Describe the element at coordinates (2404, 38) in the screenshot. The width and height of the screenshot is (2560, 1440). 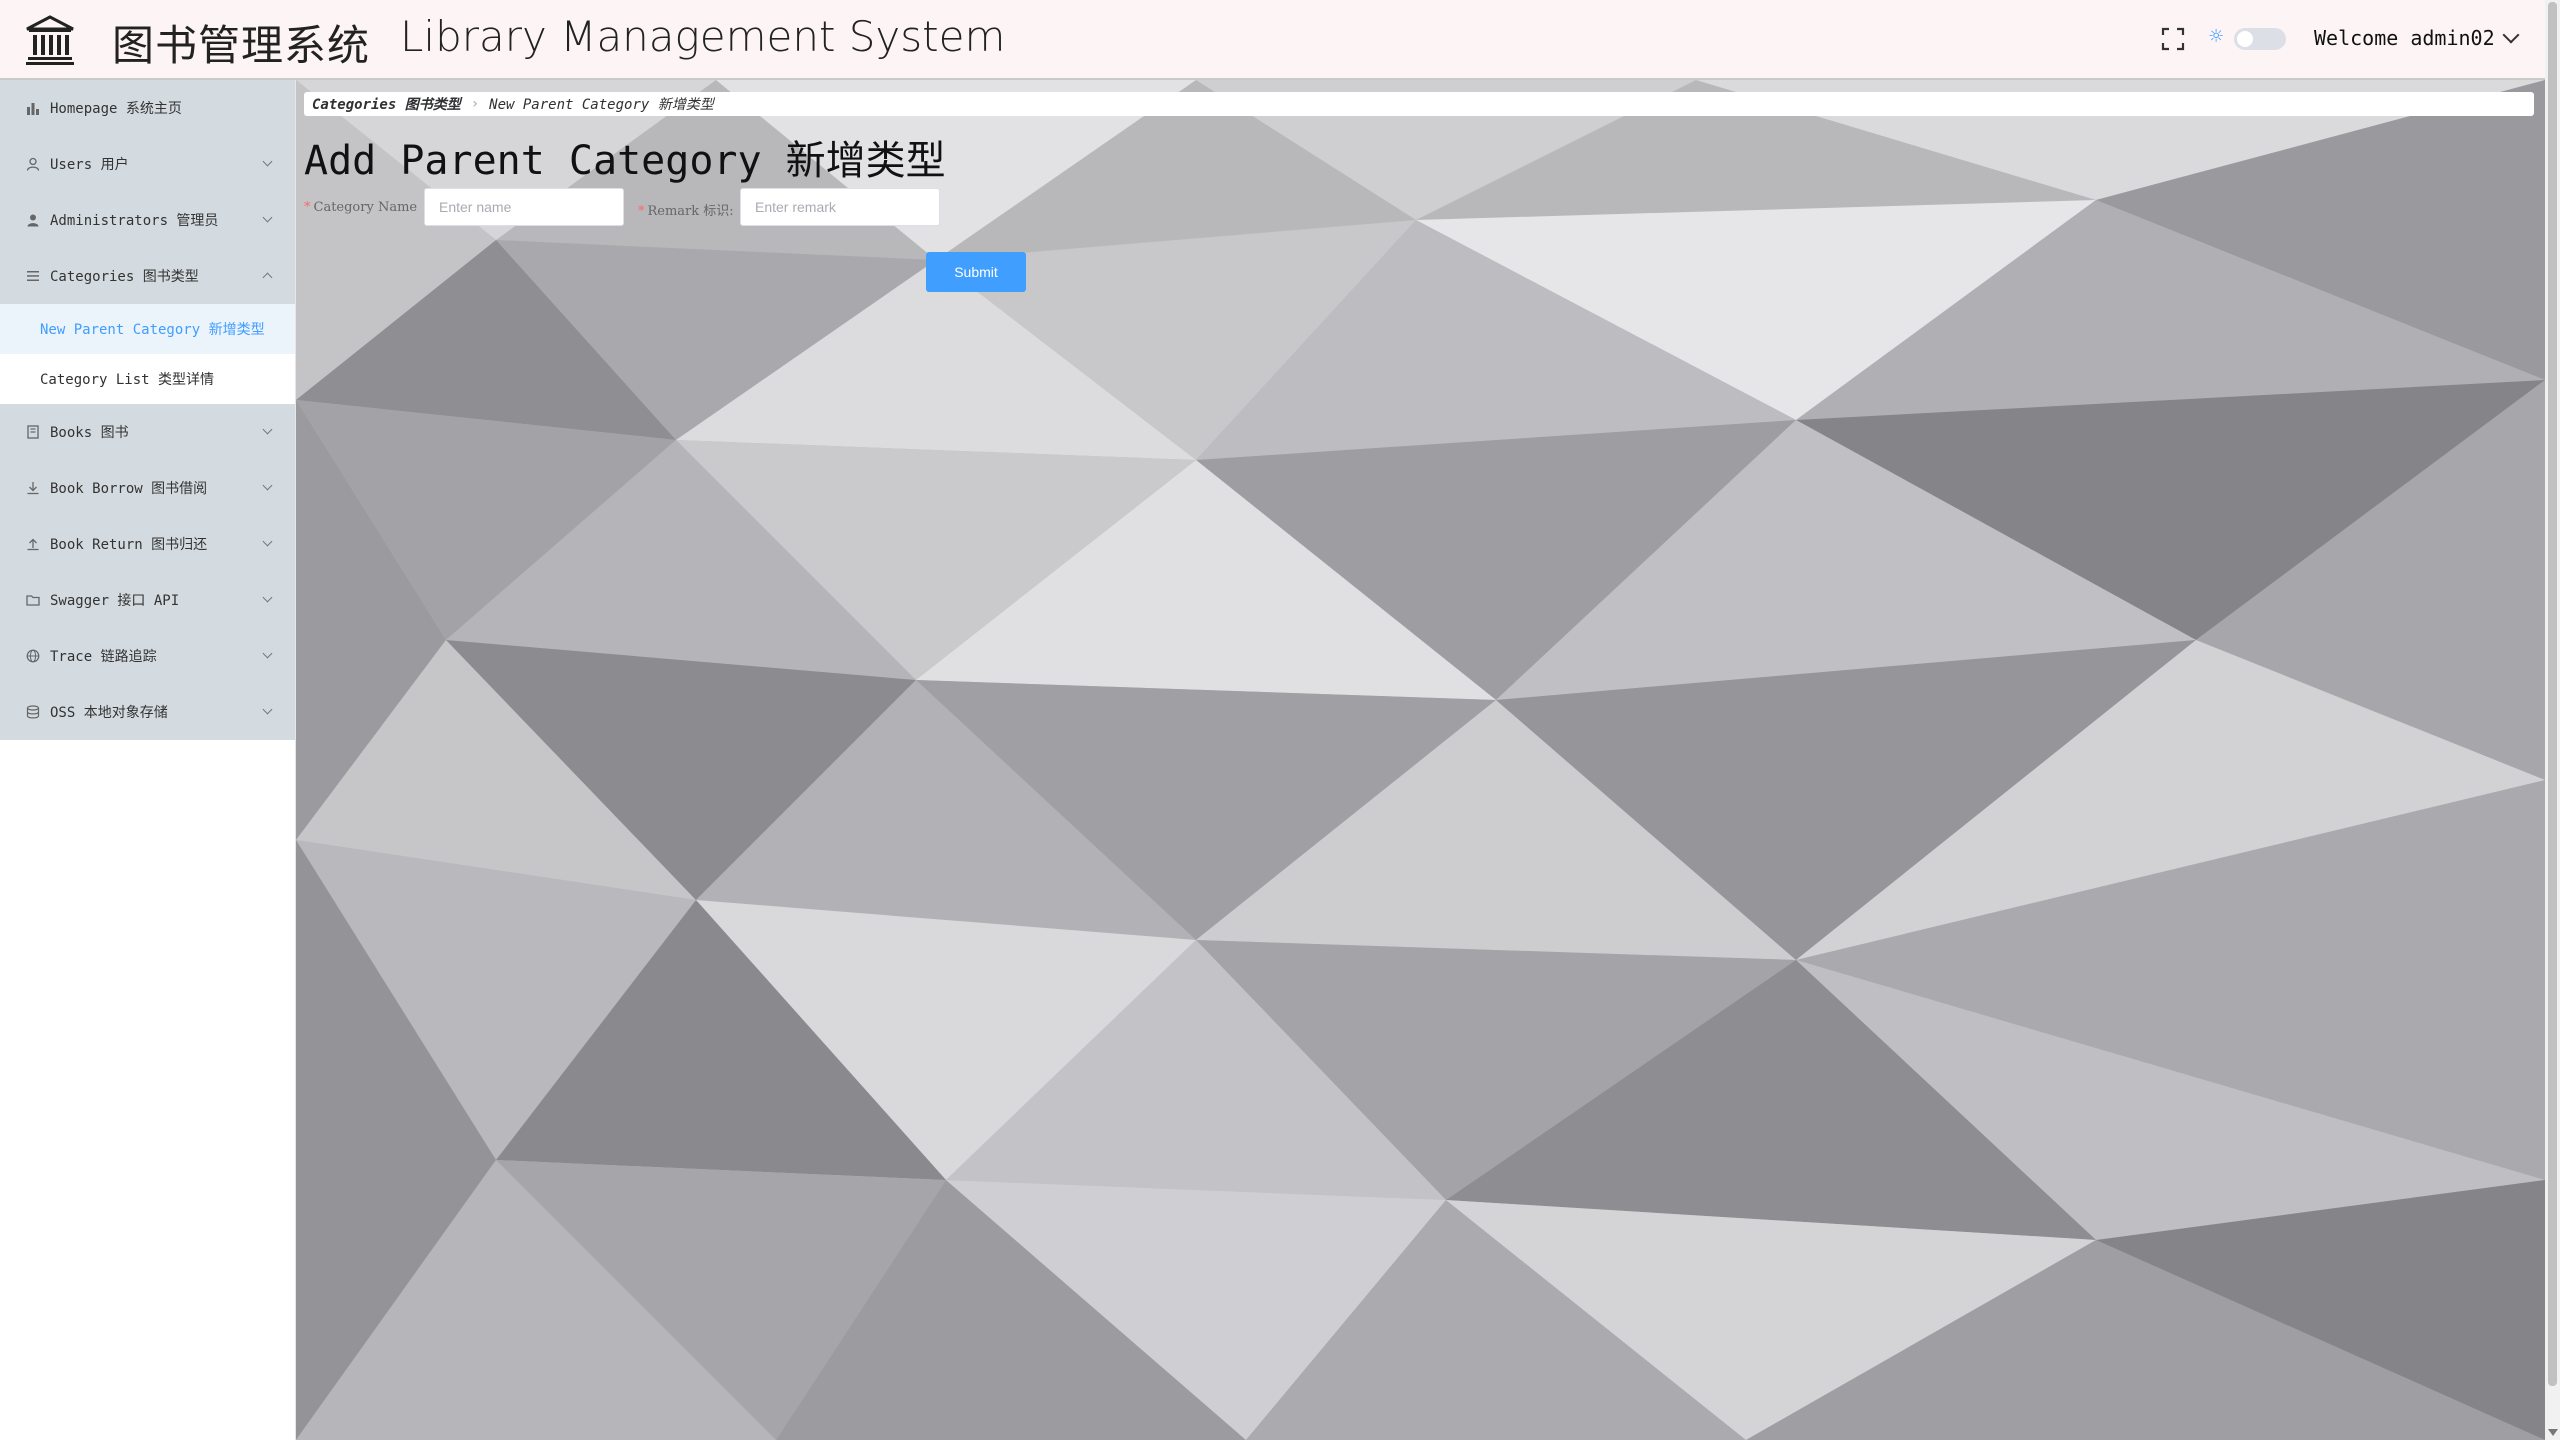
I see `welcome-text: Welcome admin02` at that location.